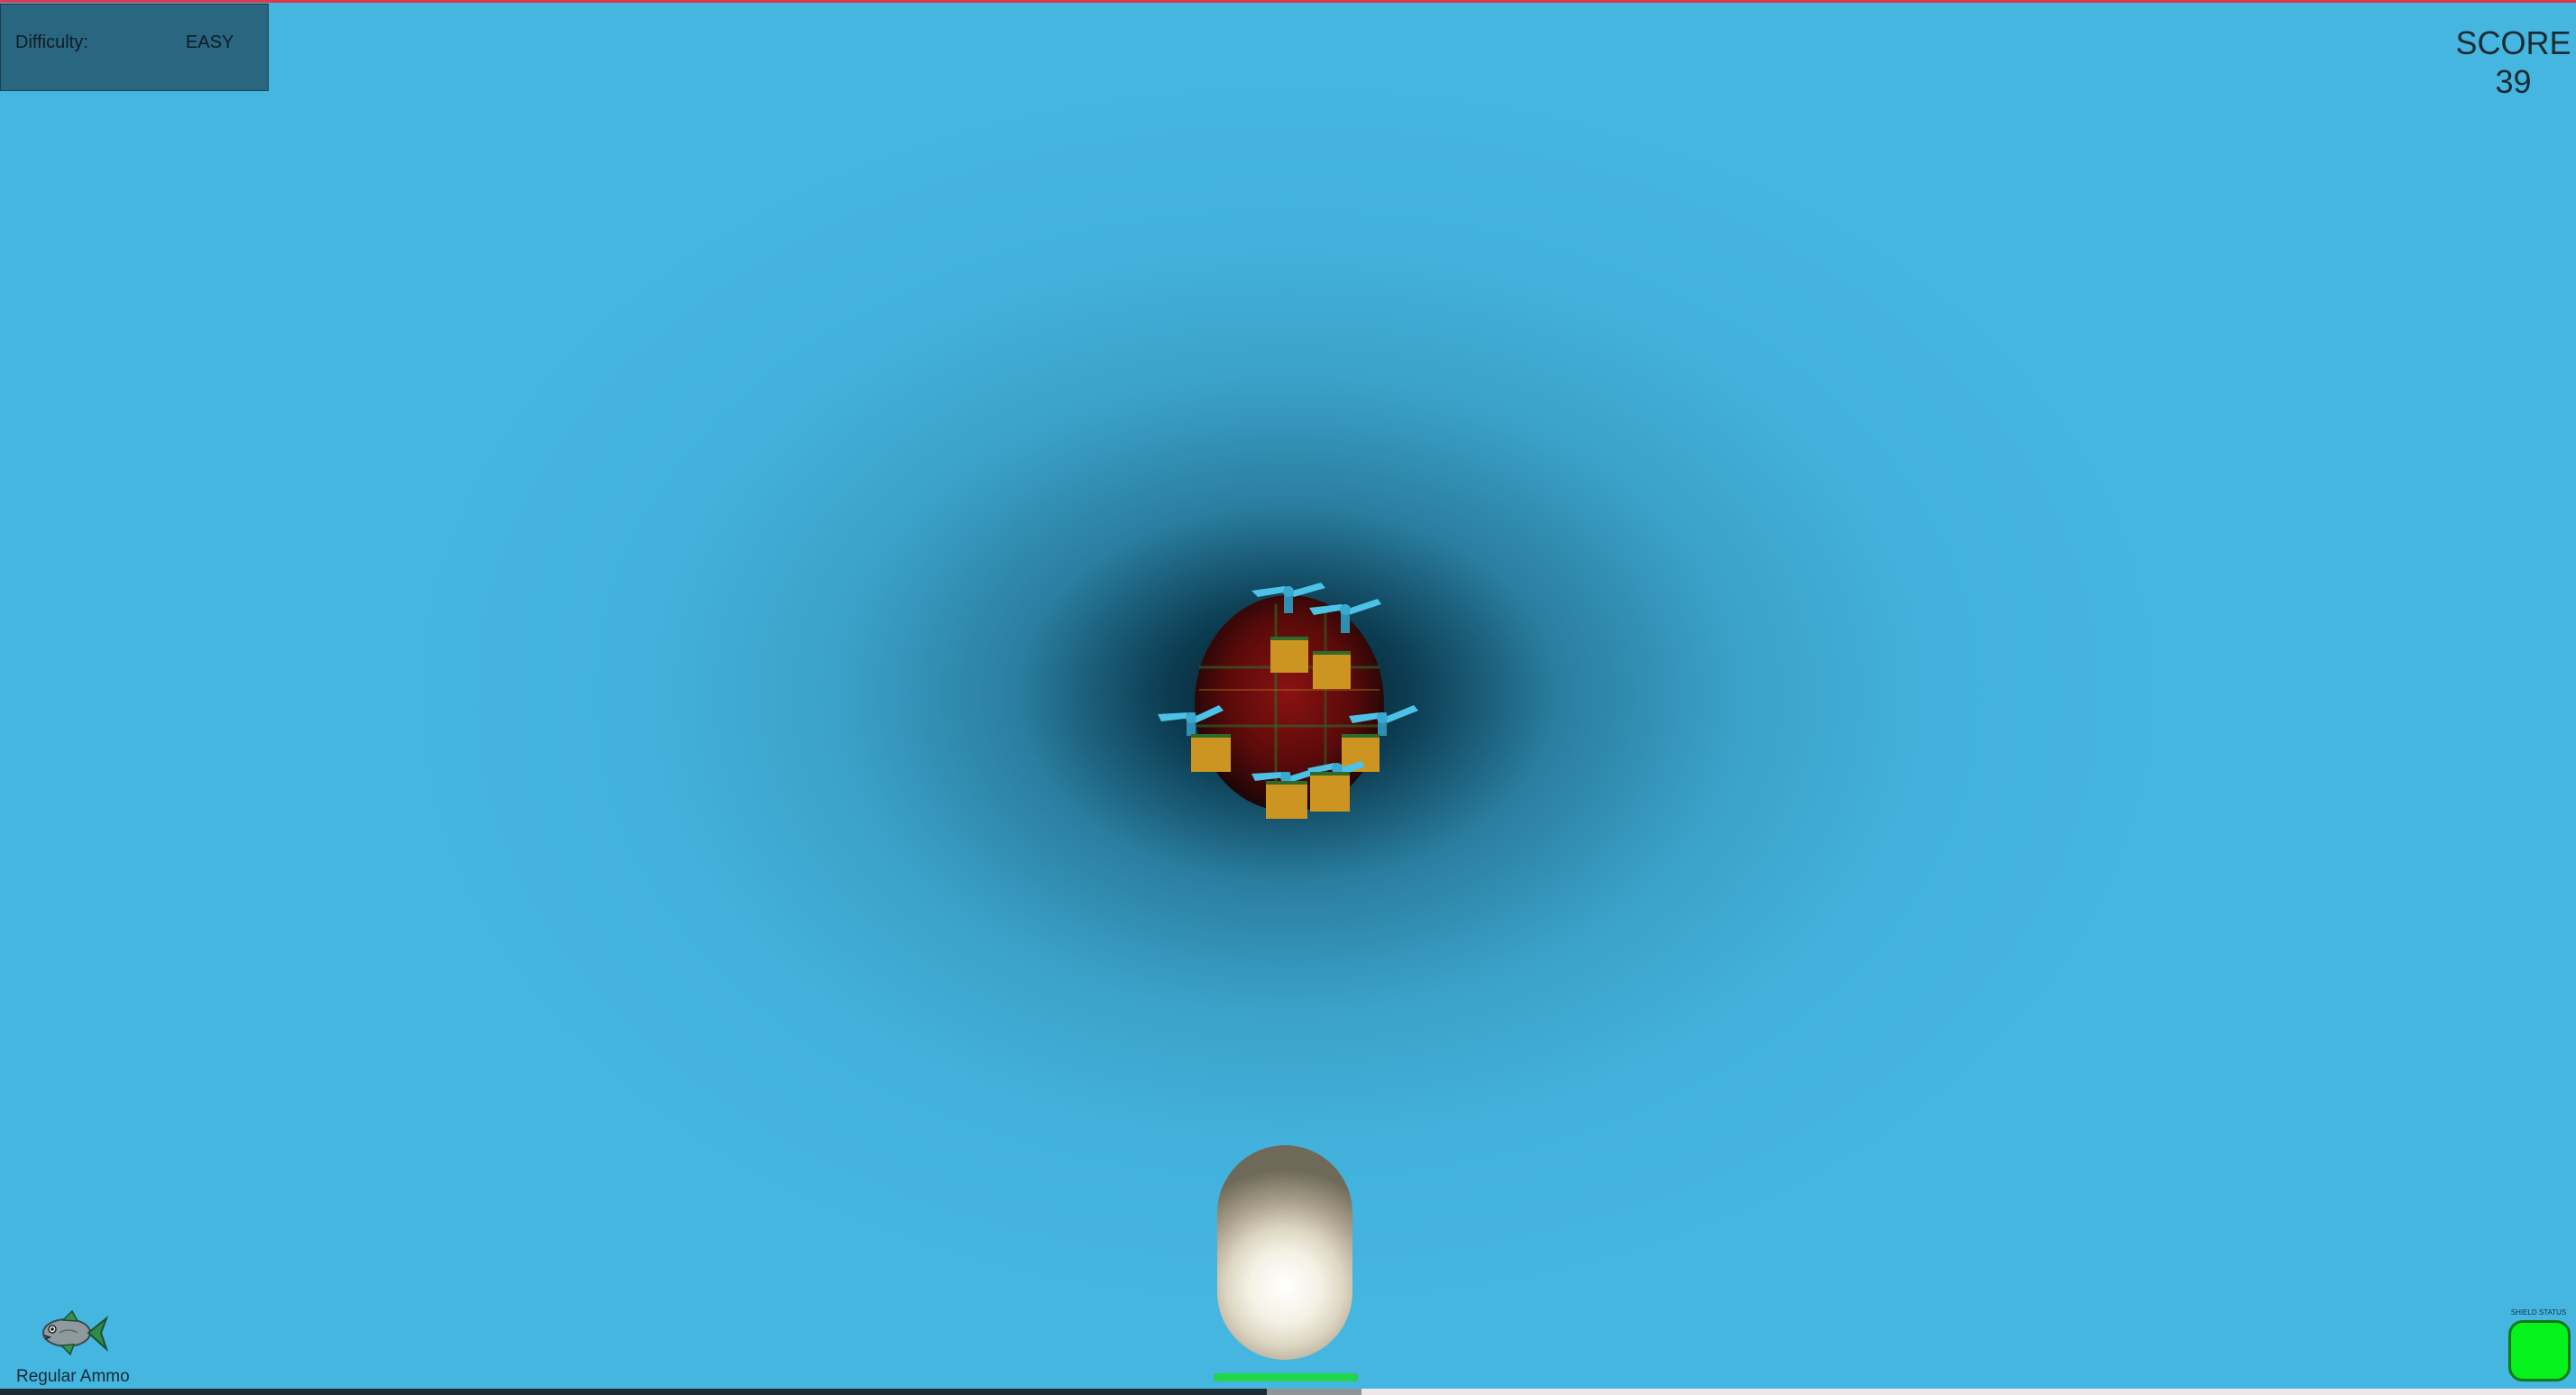 This screenshot has width=2576, height=1395. Describe the element at coordinates (75, 1332) in the screenshot. I see `fish-icon` at that location.